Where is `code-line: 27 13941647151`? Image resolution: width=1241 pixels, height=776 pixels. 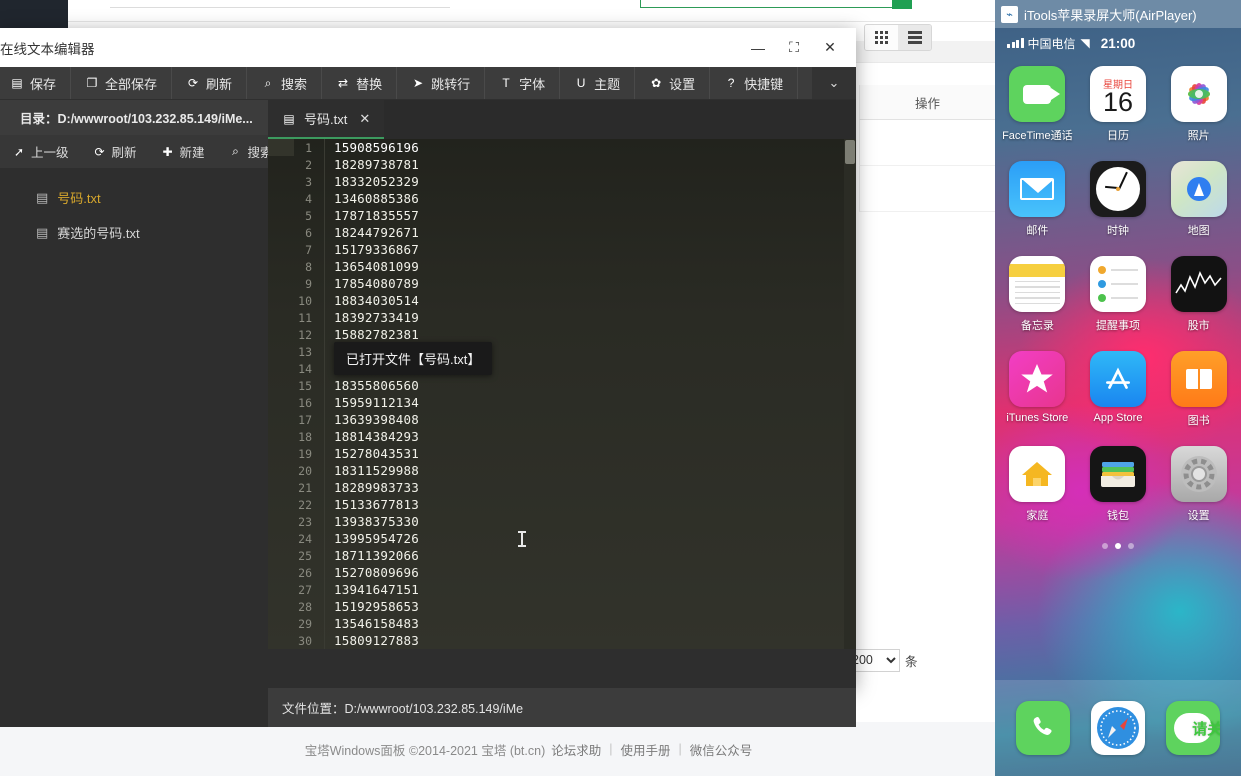 code-line: 27 13941647151 is located at coordinates (562, 589).